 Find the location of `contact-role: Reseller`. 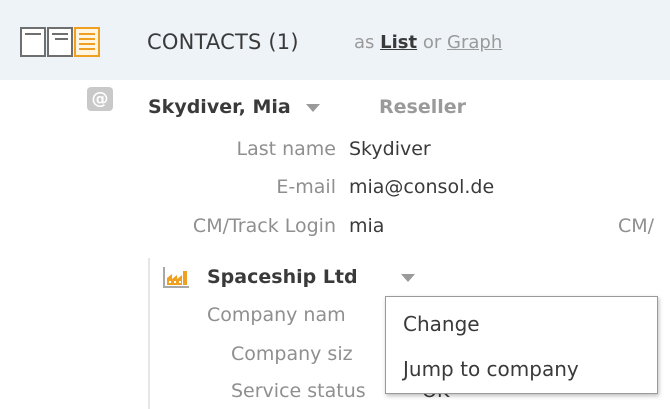

contact-role: Reseller is located at coordinates (422, 107).